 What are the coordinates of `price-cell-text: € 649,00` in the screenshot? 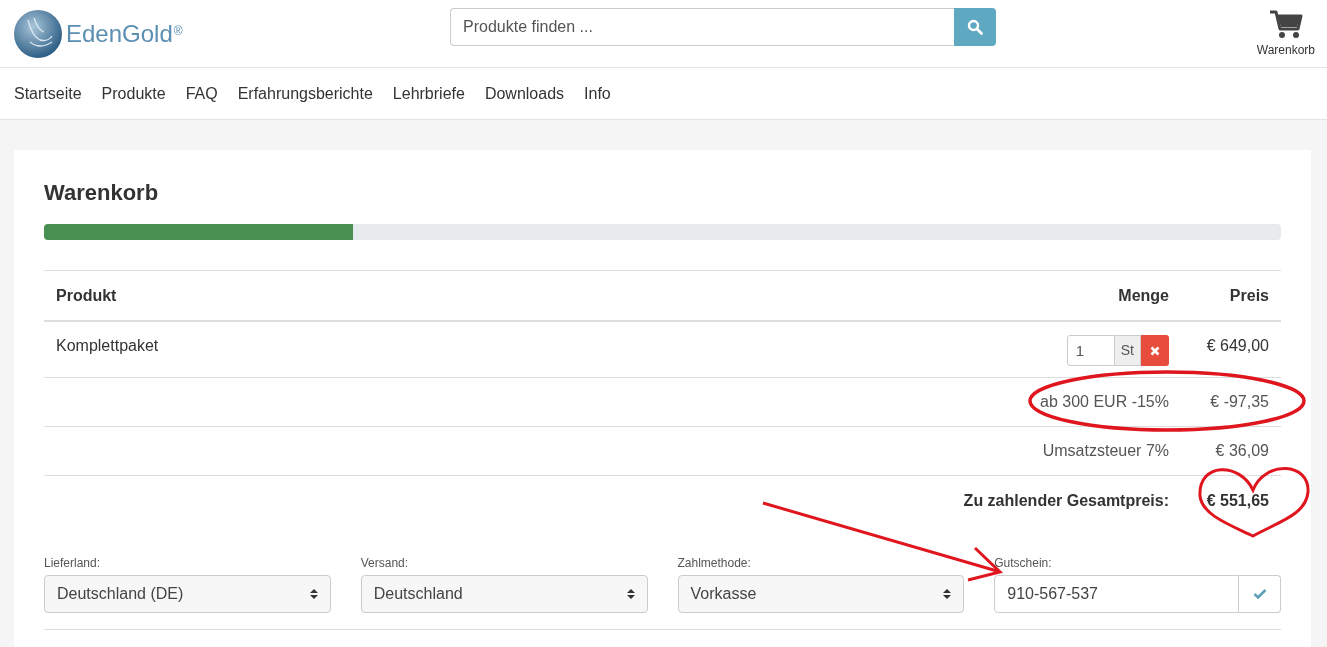 It's located at (1237, 346).